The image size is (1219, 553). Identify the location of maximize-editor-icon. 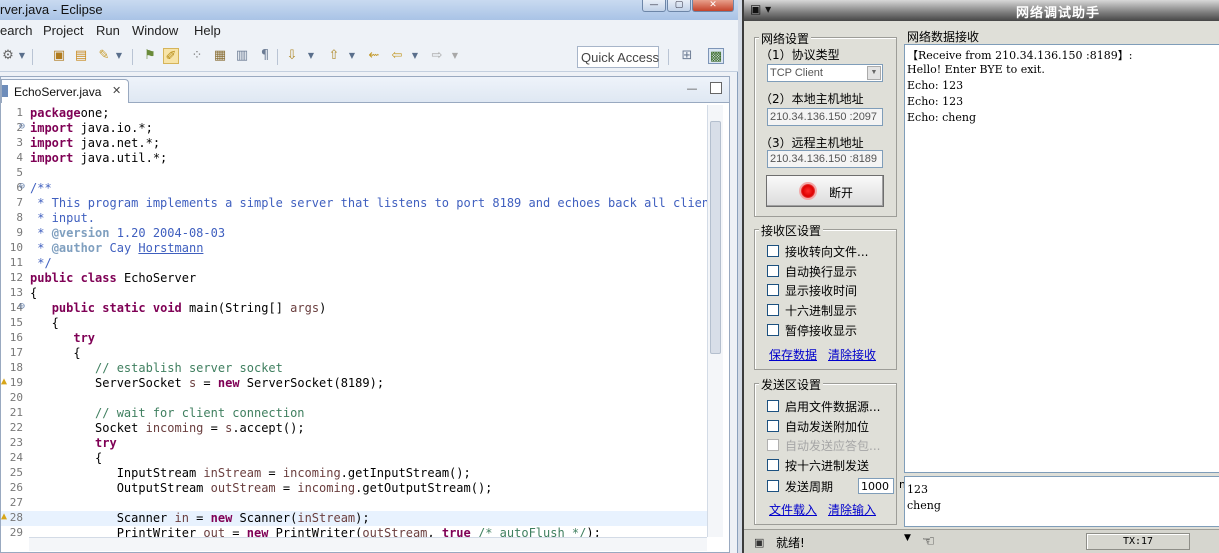
(716, 88).